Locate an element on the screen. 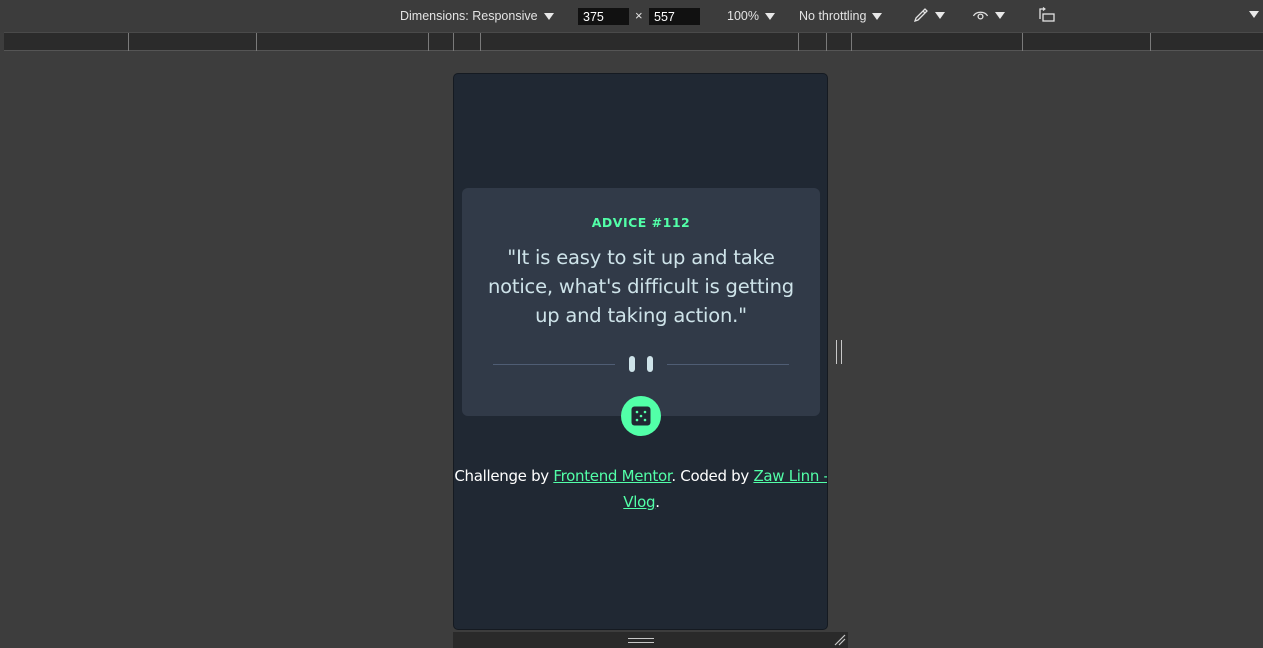 The width and height of the screenshot is (1263, 648). right-resize-handle is located at coordinates (839, 352).